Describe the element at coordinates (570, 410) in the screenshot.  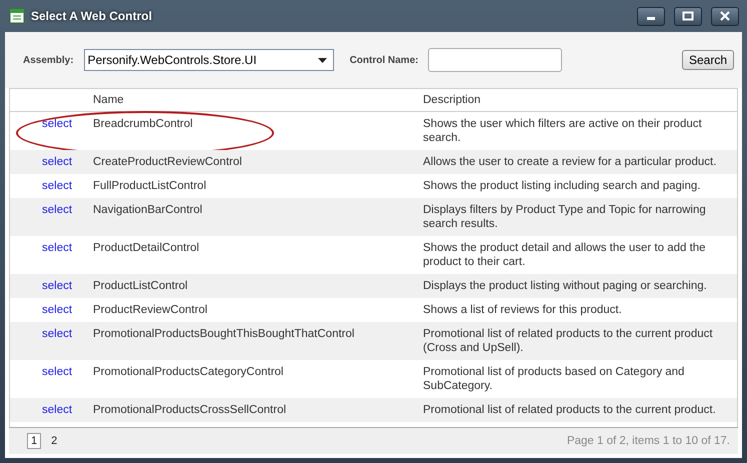
I see `control-description: Promotional list of related products to the current product.` at that location.